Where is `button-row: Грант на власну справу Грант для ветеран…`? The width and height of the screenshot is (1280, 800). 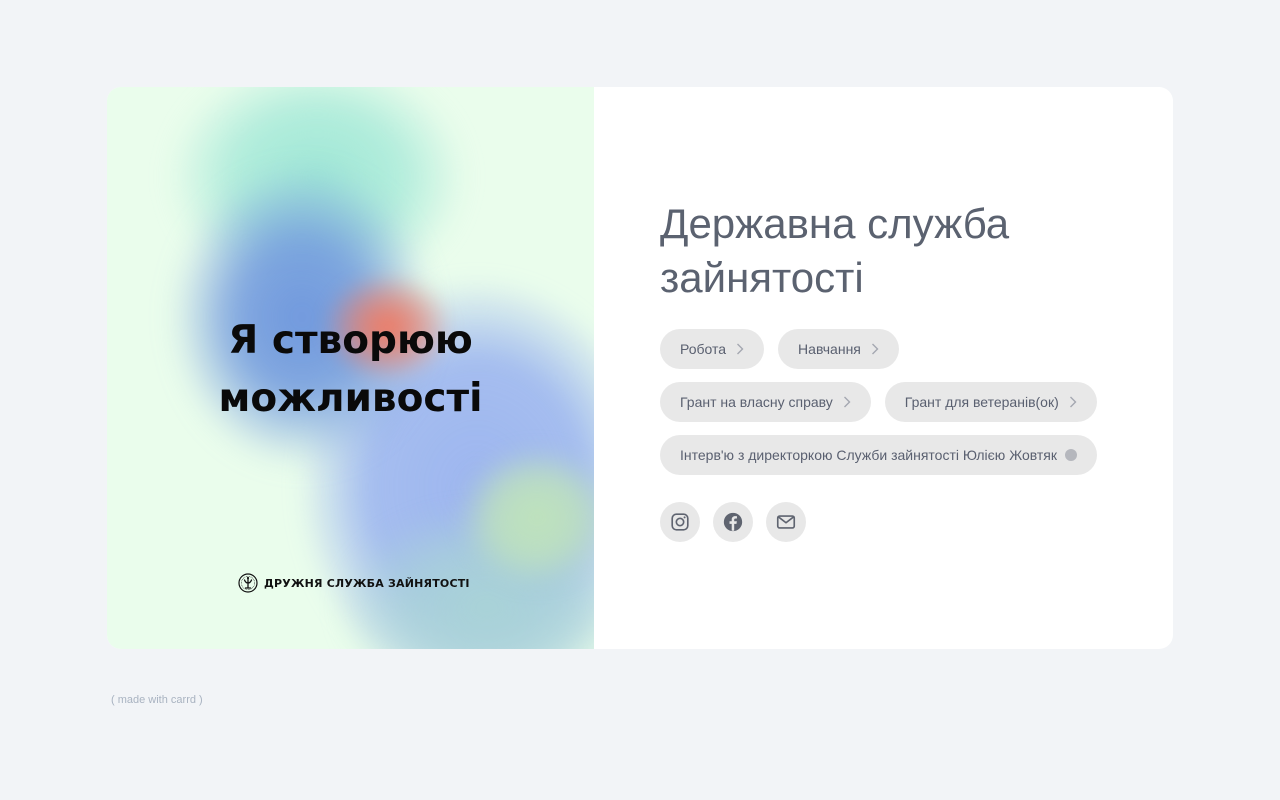 button-row: Грант на власну справу Грант для ветеран… is located at coordinates (895, 402).